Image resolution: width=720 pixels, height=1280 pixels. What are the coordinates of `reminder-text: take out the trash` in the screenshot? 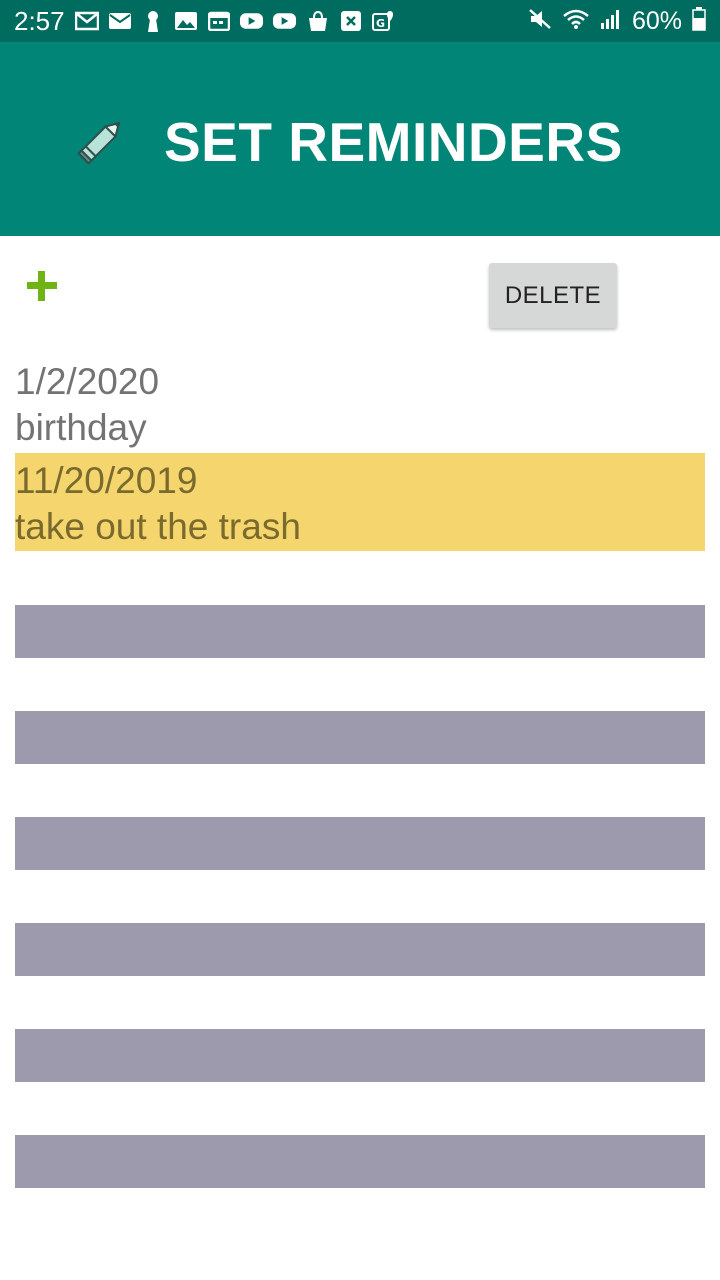 It's located at (158, 526).